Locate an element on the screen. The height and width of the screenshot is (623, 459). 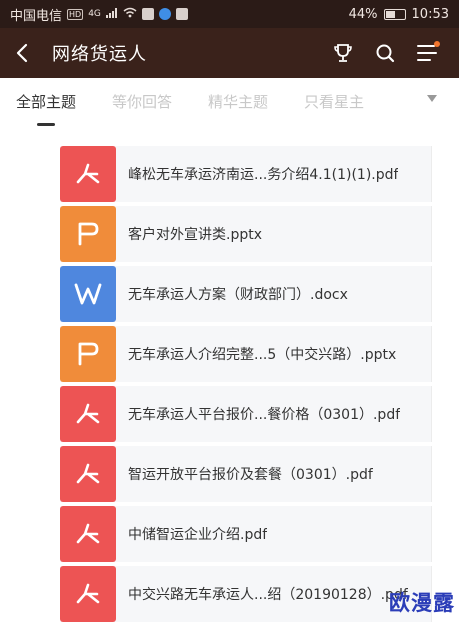
tab-waiting-answer: 等你回答 is located at coordinates (142, 101).